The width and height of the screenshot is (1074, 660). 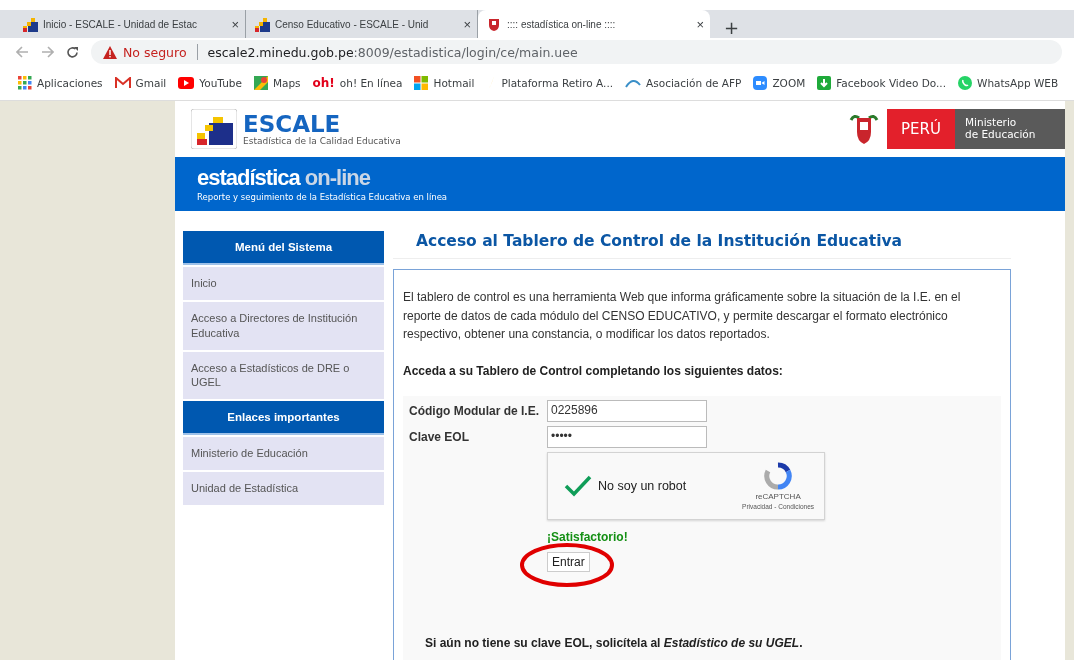 I want to click on input-field: •••••, so click(x=627, y=436).